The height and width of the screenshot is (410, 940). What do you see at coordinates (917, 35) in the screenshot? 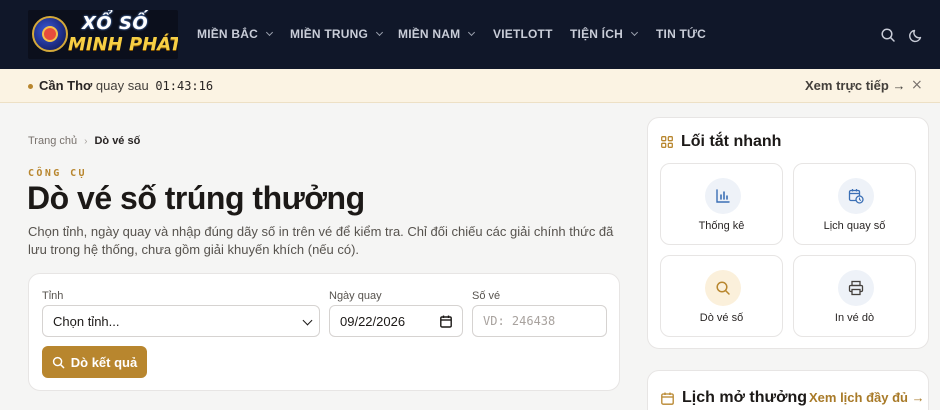
I see `moon-icon` at bounding box center [917, 35].